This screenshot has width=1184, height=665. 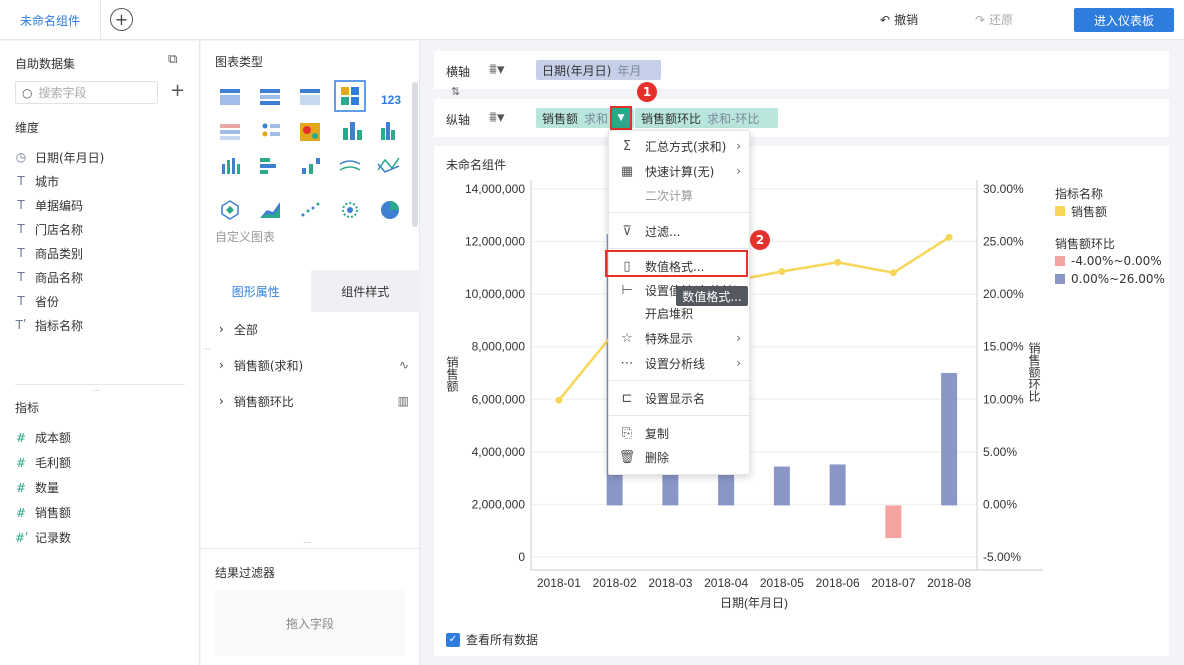 What do you see at coordinates (453, 639) in the screenshot?
I see `check-icon: ✓` at bounding box center [453, 639].